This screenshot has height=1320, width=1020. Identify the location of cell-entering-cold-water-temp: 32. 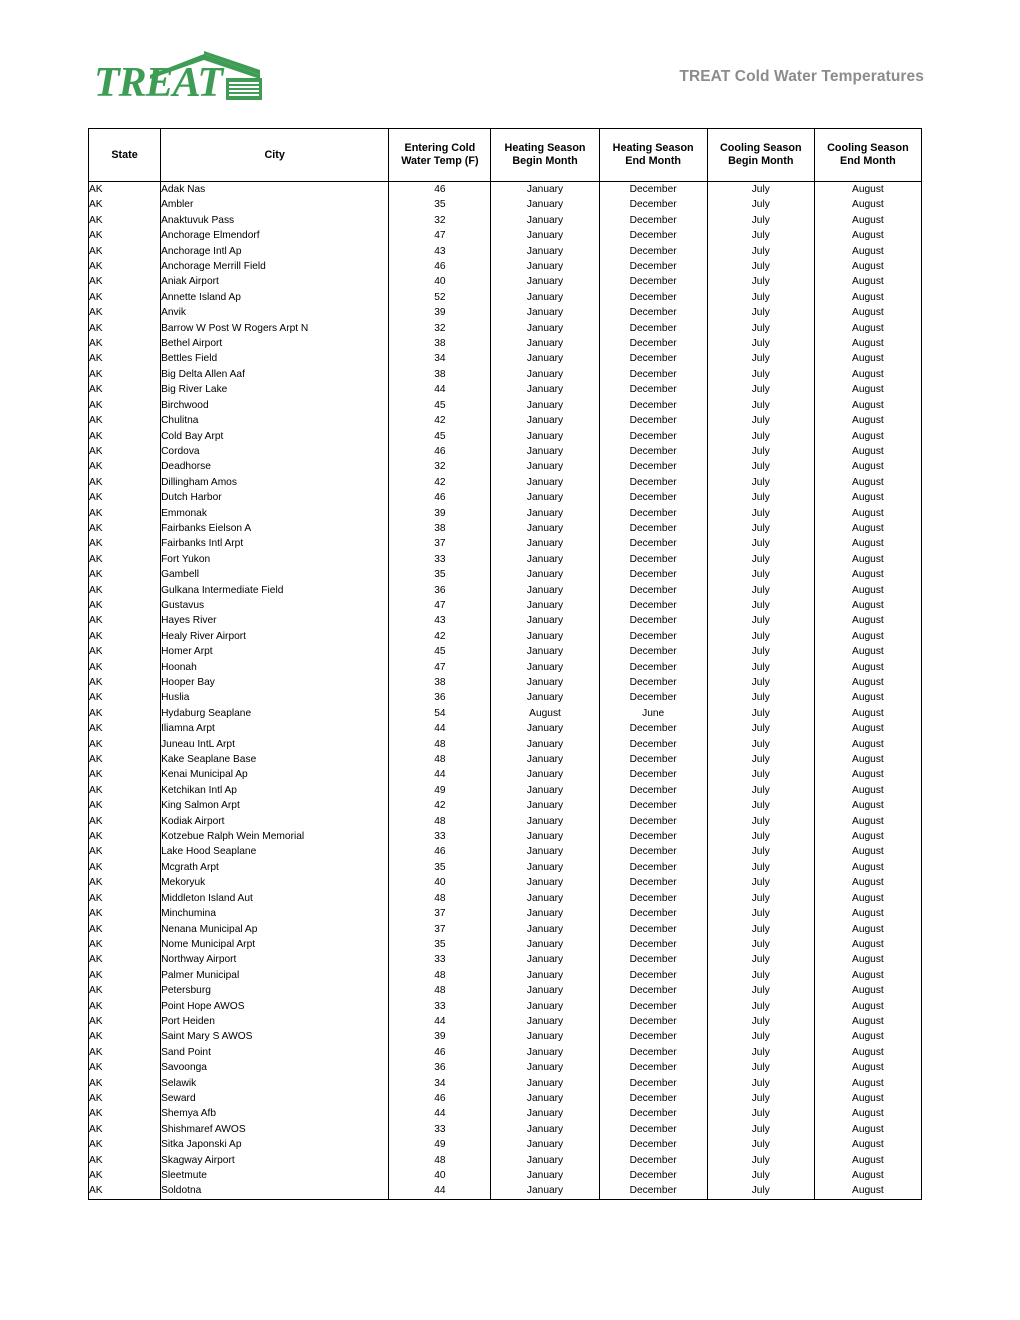
(440, 467).